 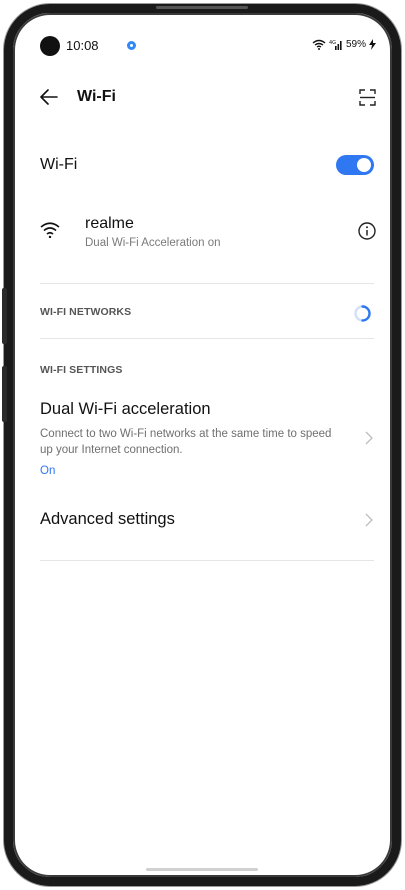 What do you see at coordinates (109, 223) in the screenshot?
I see `network-name: realme` at bounding box center [109, 223].